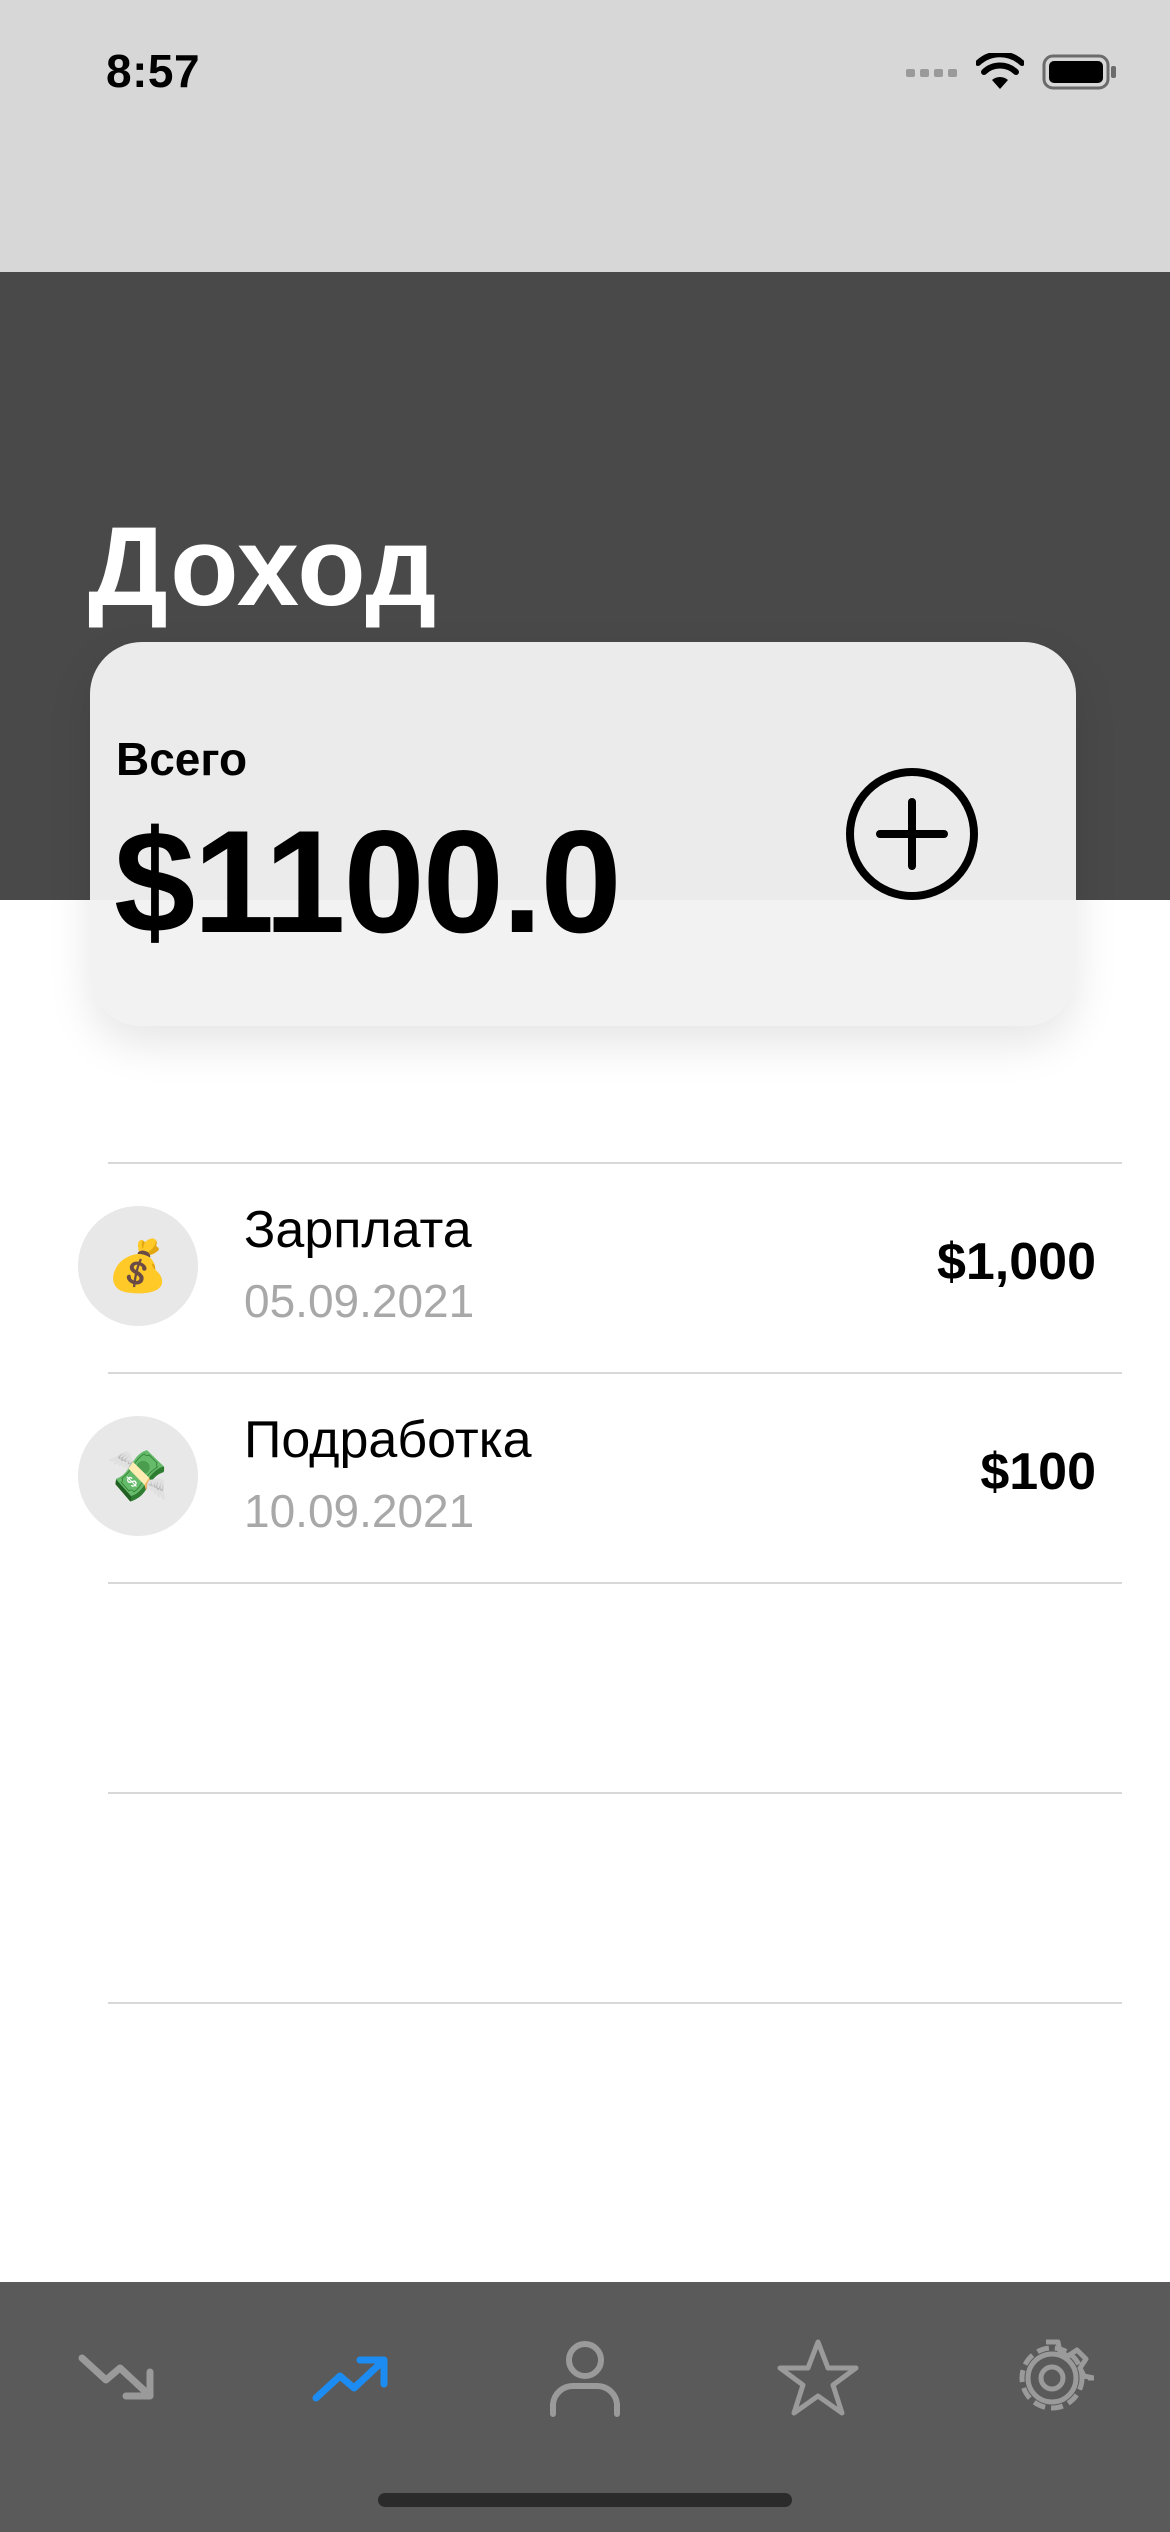 This screenshot has width=1170, height=2532. What do you see at coordinates (585, 2500) in the screenshot?
I see `home-indicator` at bounding box center [585, 2500].